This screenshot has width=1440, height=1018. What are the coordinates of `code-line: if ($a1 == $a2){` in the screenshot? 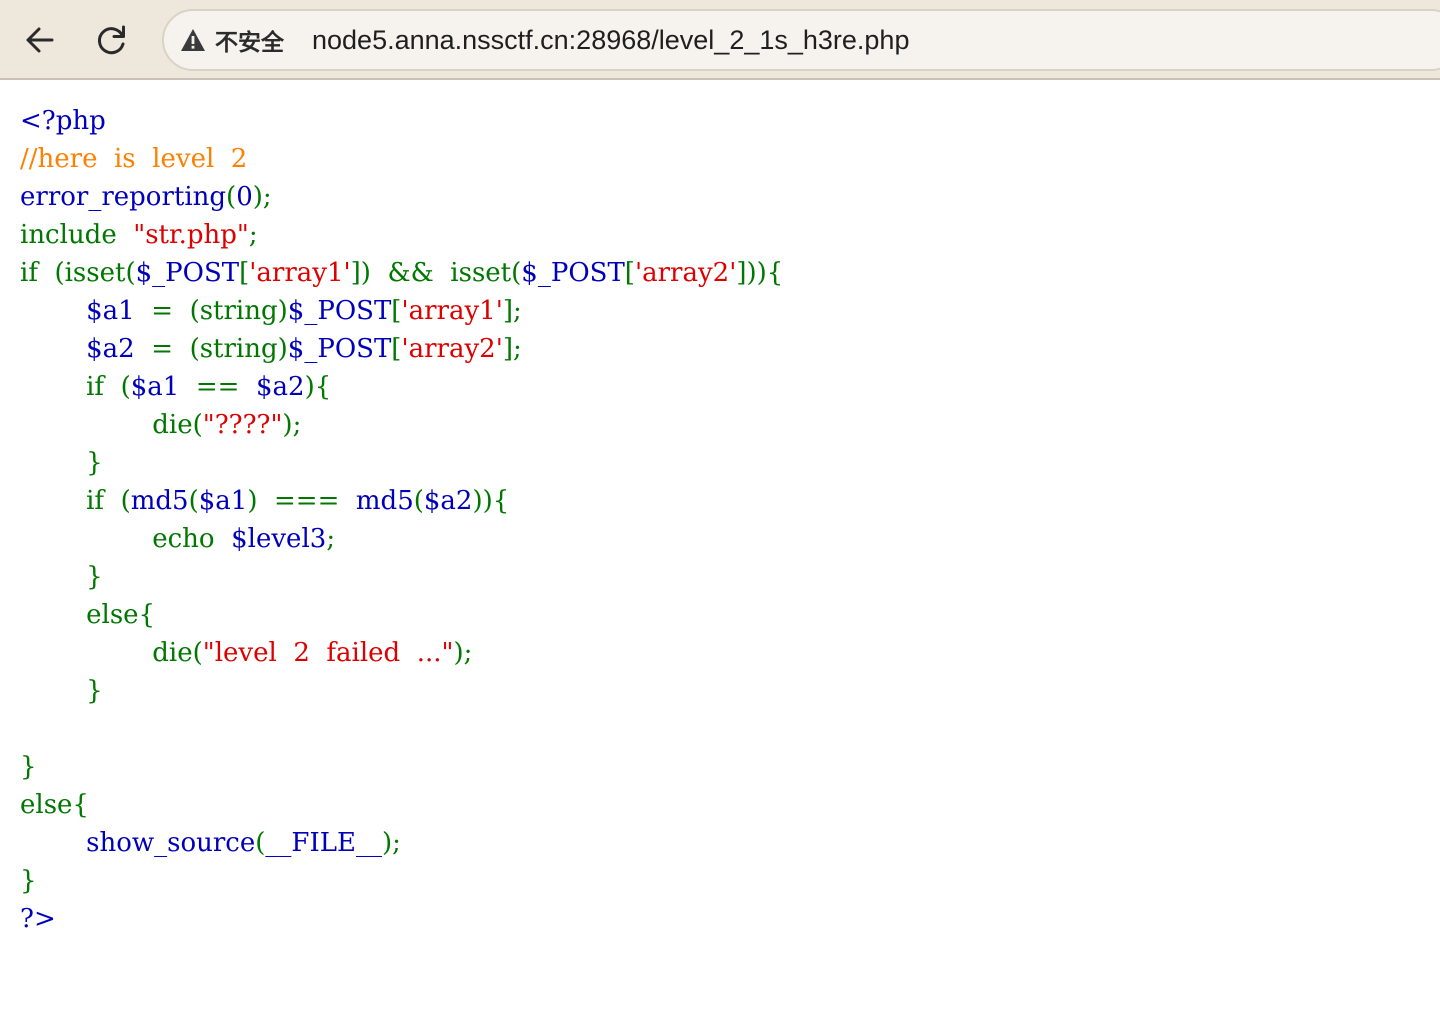 It's located at (720, 387).